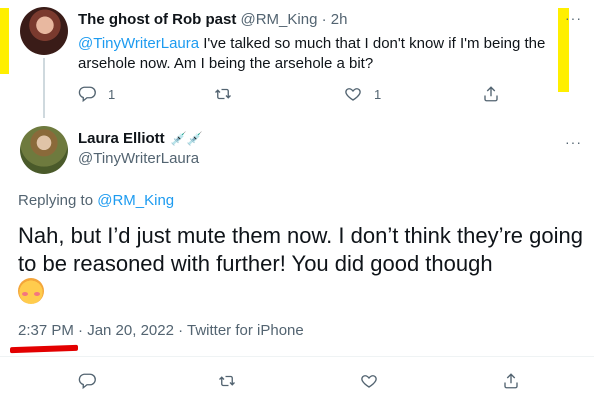  I want to click on mention-link: @TinyWriterLaura, so click(138, 43).